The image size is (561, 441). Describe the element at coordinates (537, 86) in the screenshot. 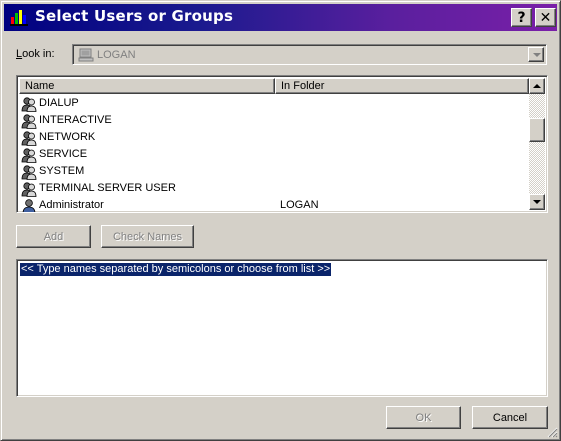

I see `scroll-up-icon` at that location.